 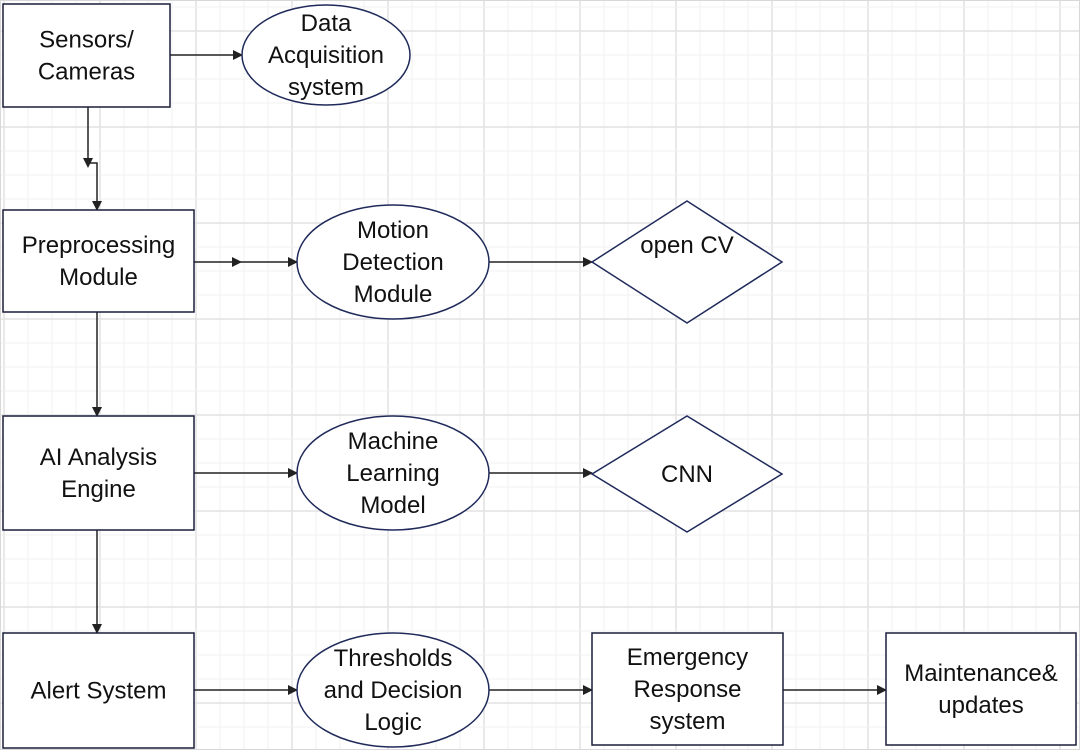 I want to click on node-label: and Decision, so click(x=393, y=690).